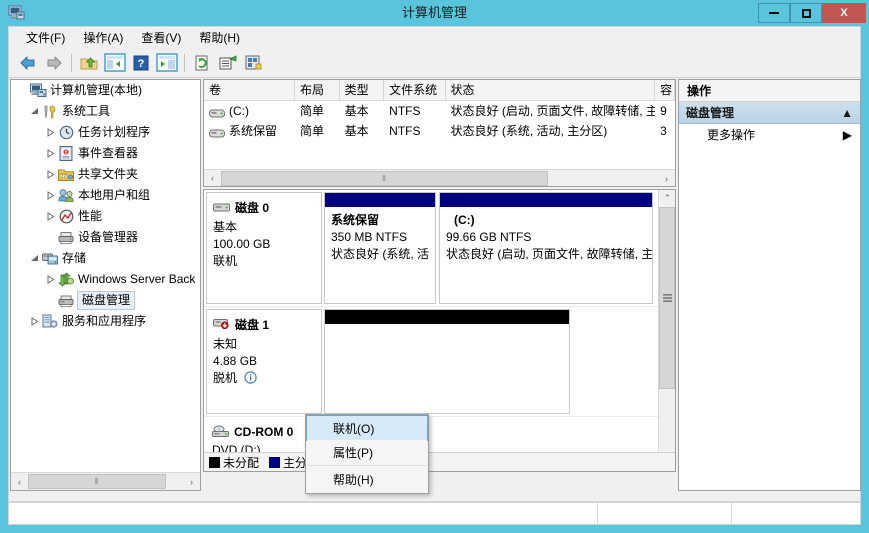  Describe the element at coordinates (667, 298) in the screenshot. I see `disk-scroll-thumb` at that location.